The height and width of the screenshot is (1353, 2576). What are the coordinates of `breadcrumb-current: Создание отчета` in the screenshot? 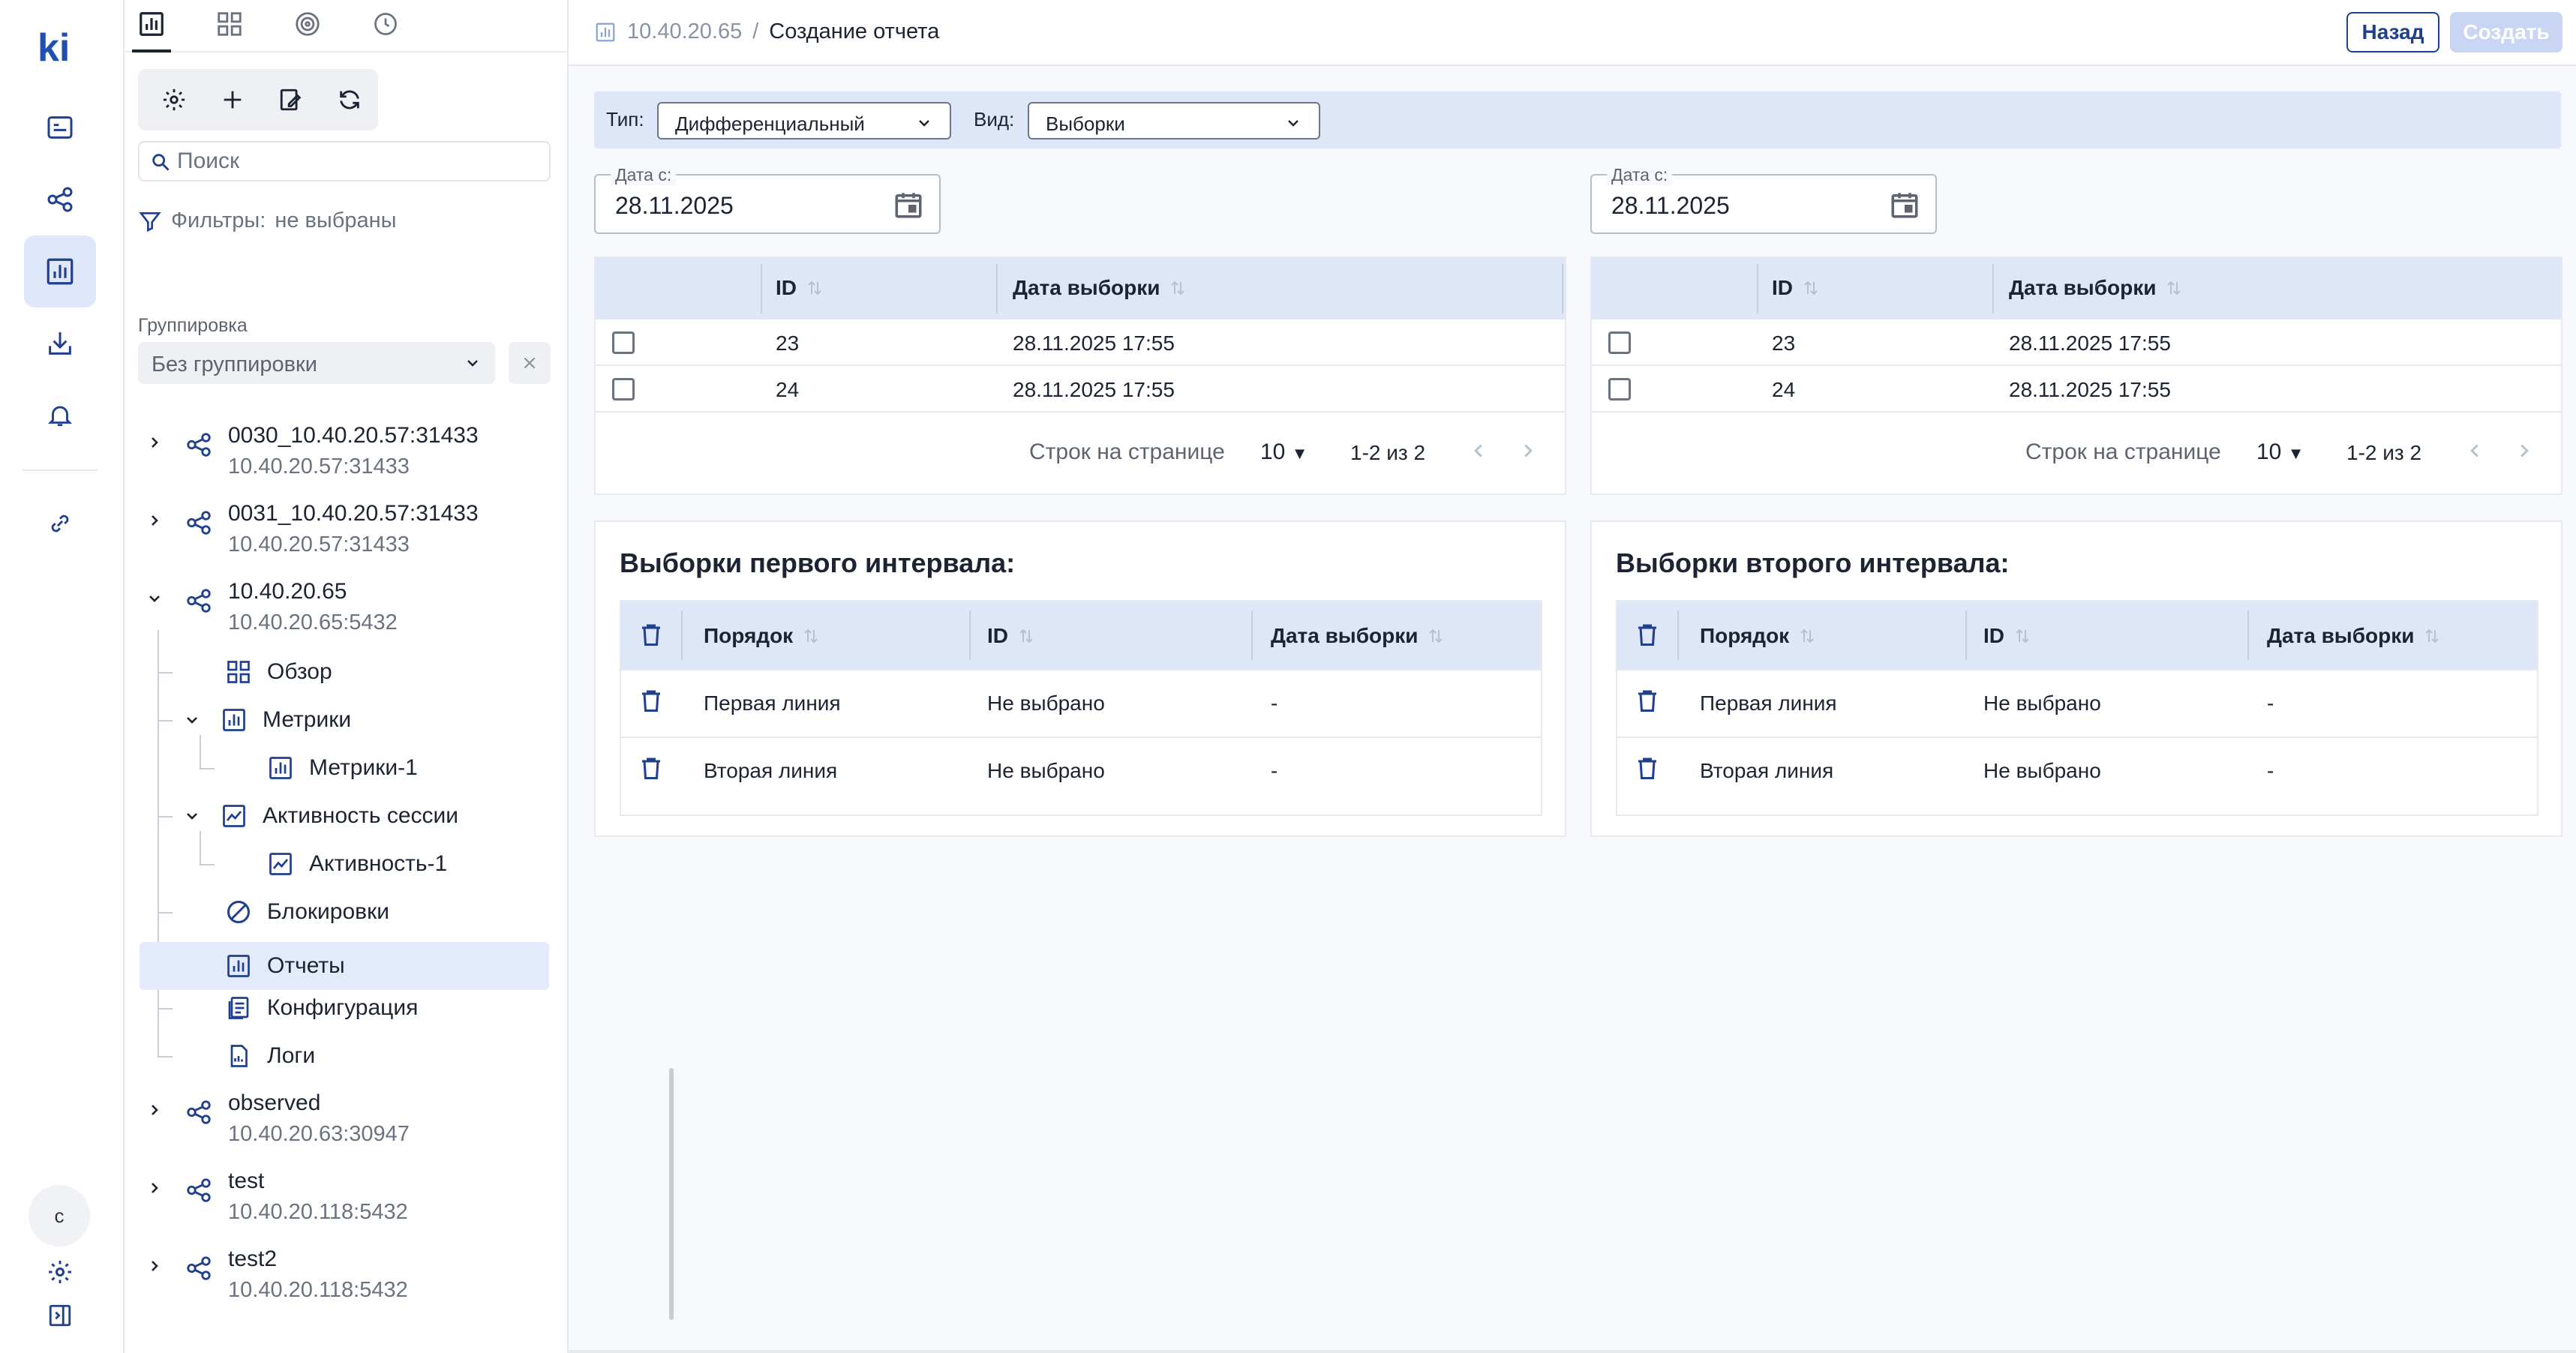 It's located at (854, 32).